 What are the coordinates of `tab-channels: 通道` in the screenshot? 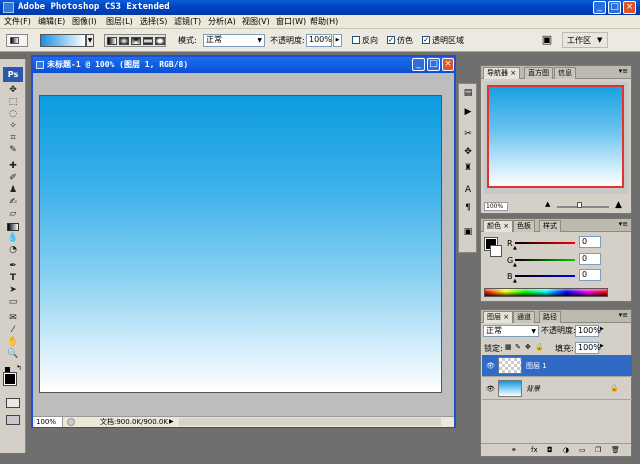 It's located at (524, 317).